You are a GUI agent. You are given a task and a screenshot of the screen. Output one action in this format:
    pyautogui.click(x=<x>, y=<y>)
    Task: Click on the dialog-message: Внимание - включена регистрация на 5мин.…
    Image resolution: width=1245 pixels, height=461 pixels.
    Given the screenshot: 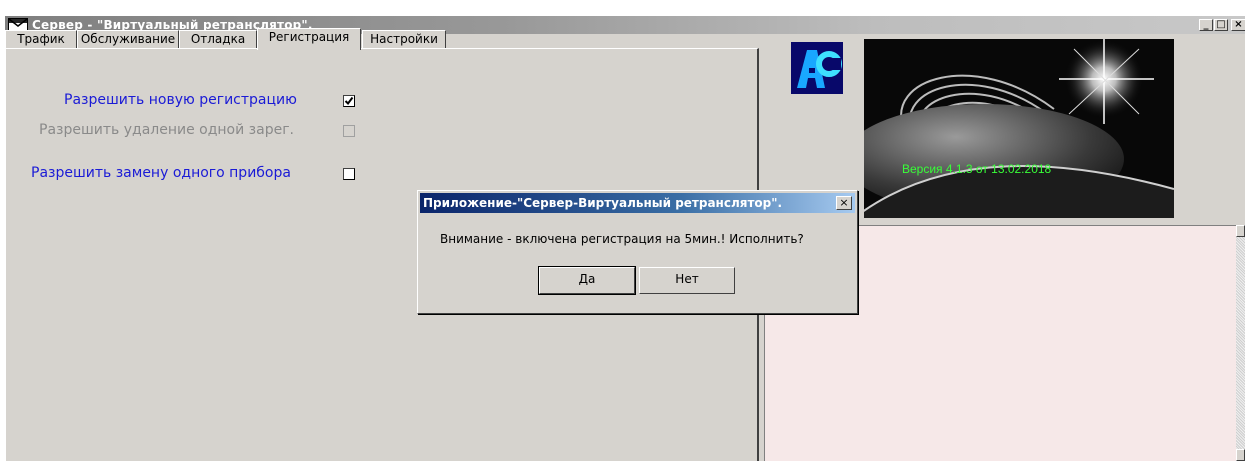 What is the action you would take?
    pyautogui.click(x=622, y=239)
    